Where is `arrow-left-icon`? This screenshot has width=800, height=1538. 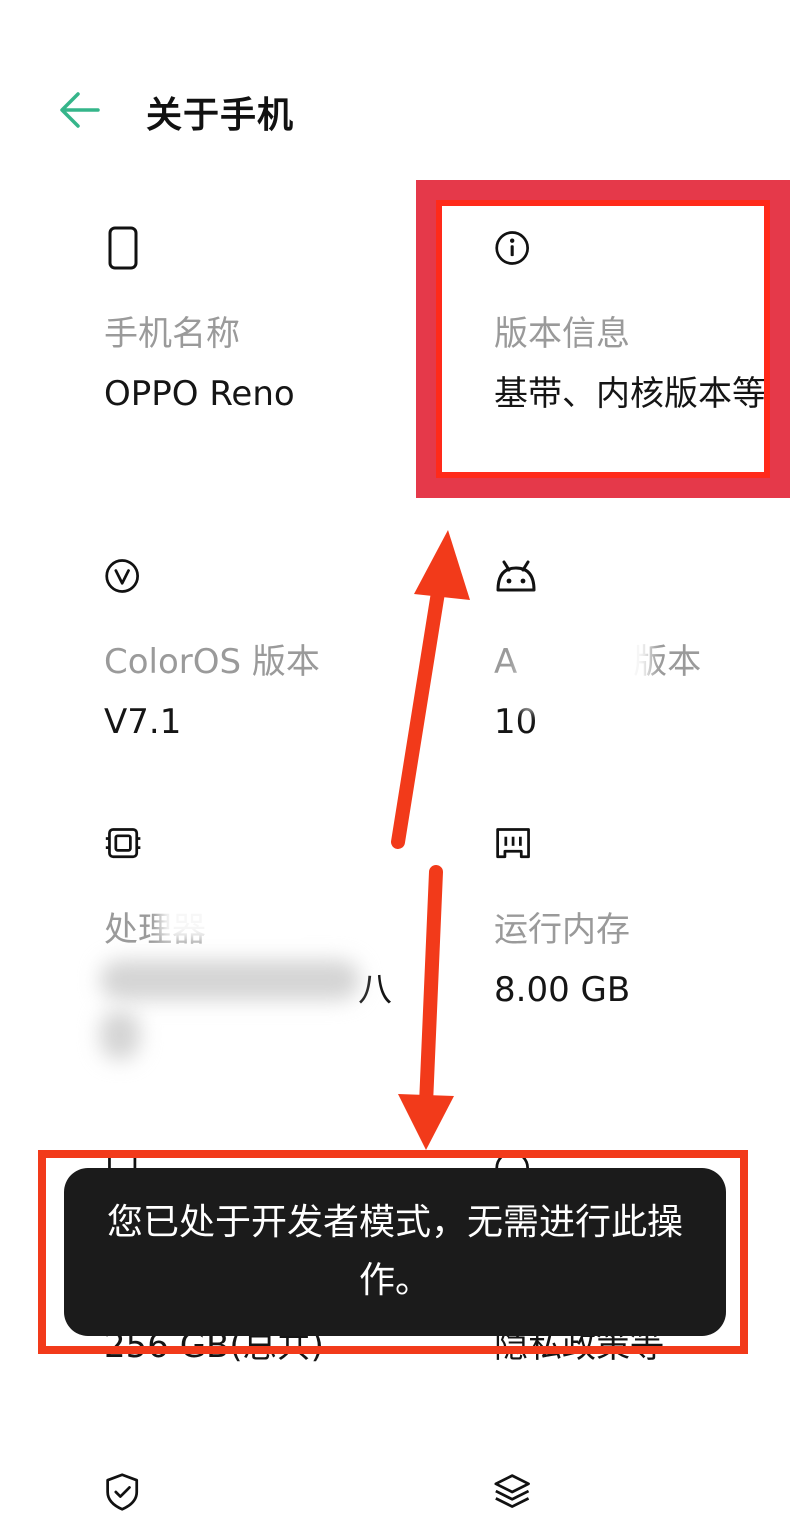
arrow-left-icon is located at coordinates (80, 110).